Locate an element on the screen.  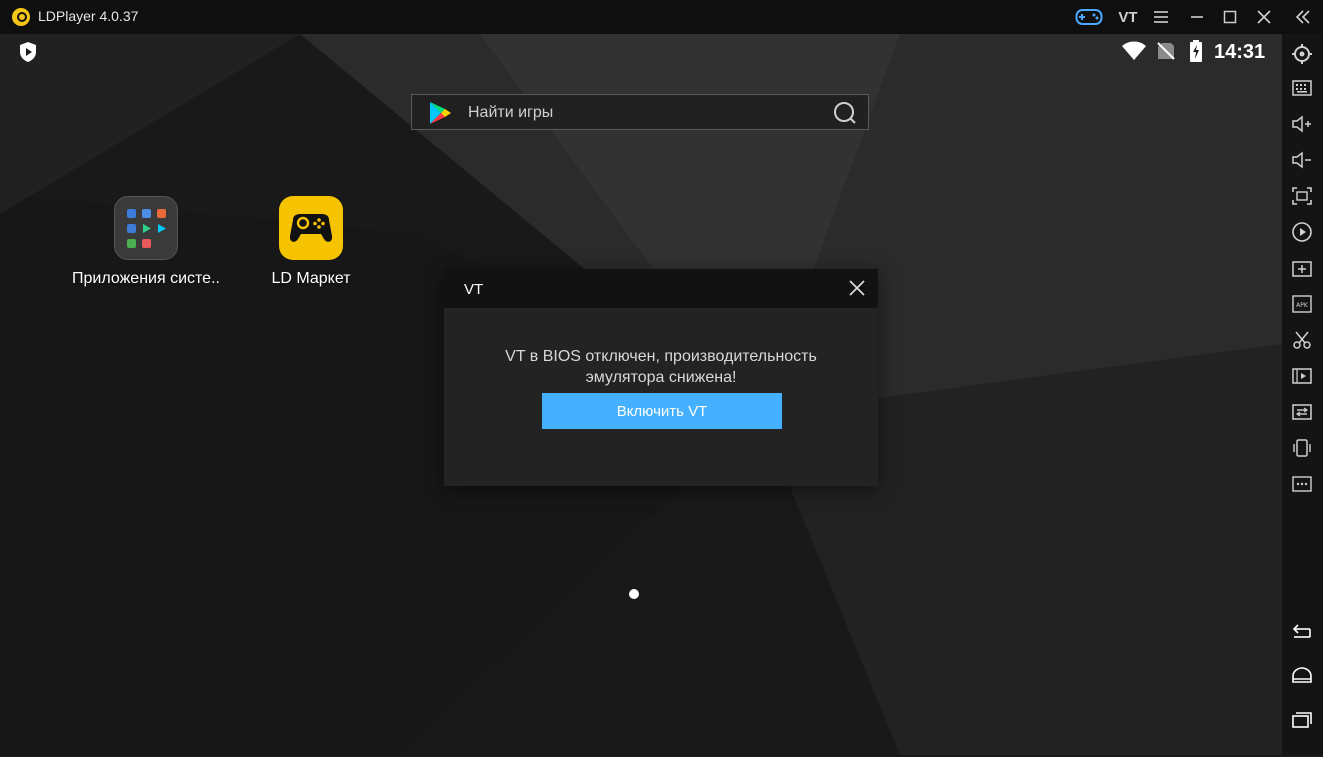
status-time: 14:31 is located at coordinates (1240, 52).